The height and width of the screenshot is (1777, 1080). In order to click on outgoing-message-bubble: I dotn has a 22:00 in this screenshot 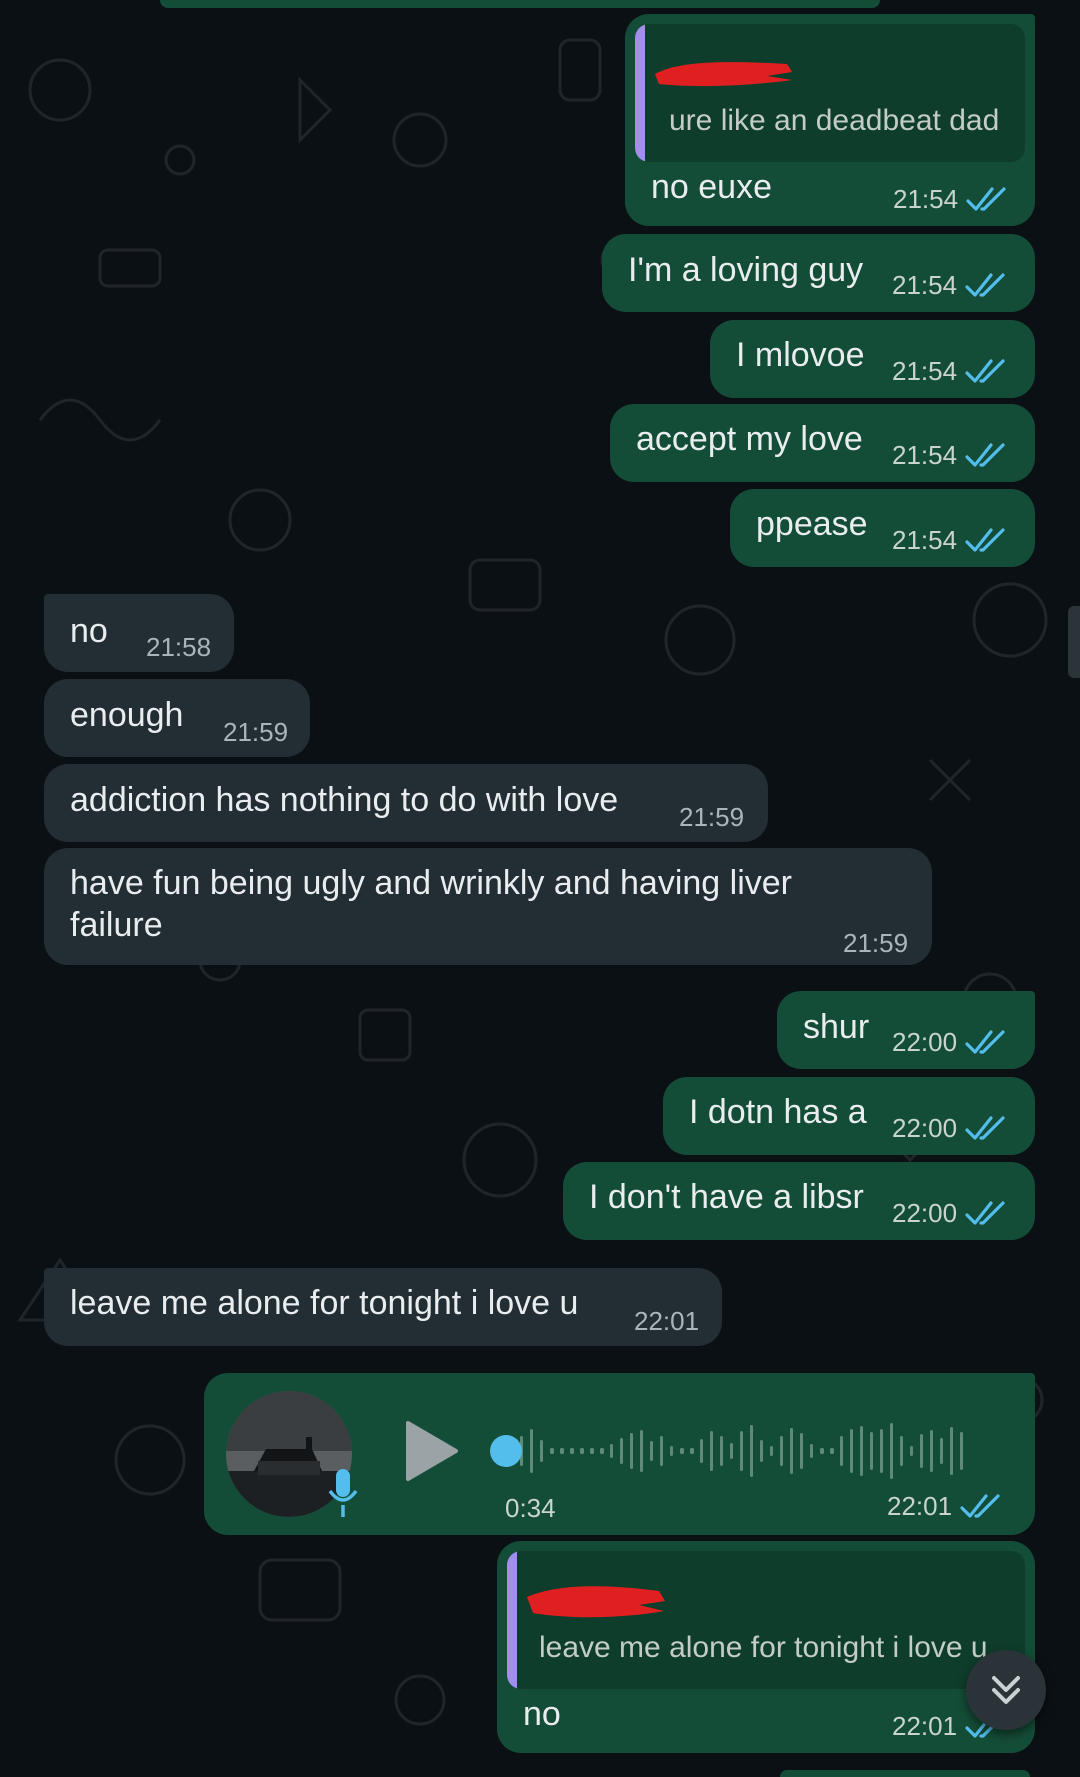, I will do `click(849, 1116)`.